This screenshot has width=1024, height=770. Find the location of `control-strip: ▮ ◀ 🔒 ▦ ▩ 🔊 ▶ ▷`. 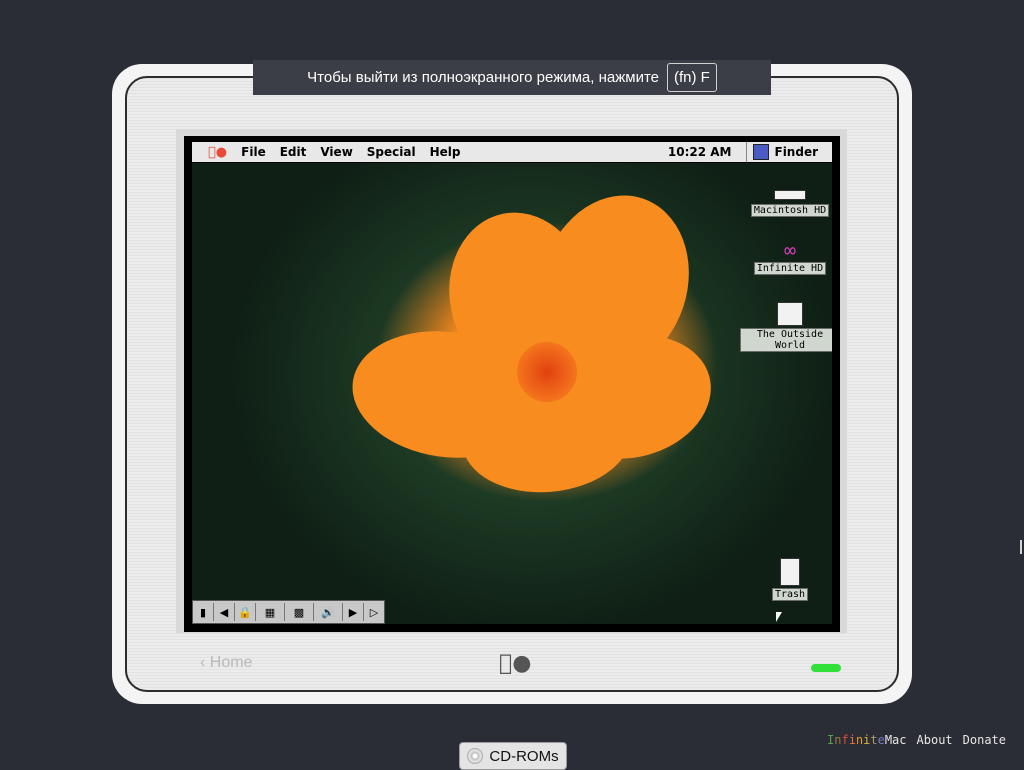

control-strip: ▮ ◀ 🔒 ▦ ▩ 🔊 ▶ ▷ is located at coordinates (288, 612).